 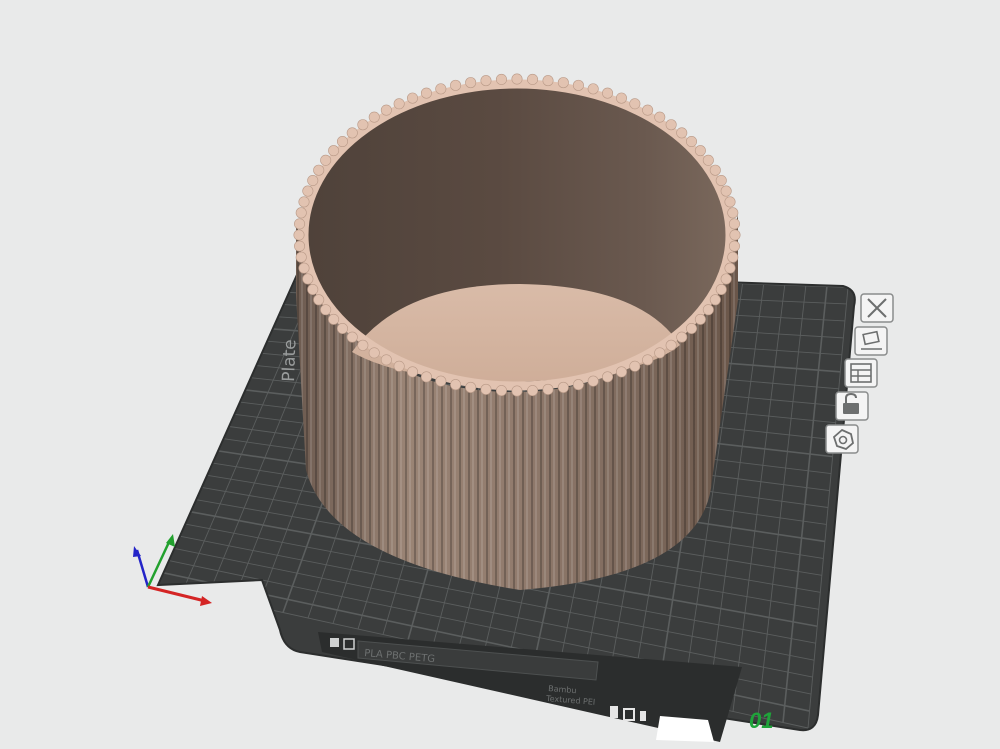 I want to click on arrange-button, so click(x=861, y=373).